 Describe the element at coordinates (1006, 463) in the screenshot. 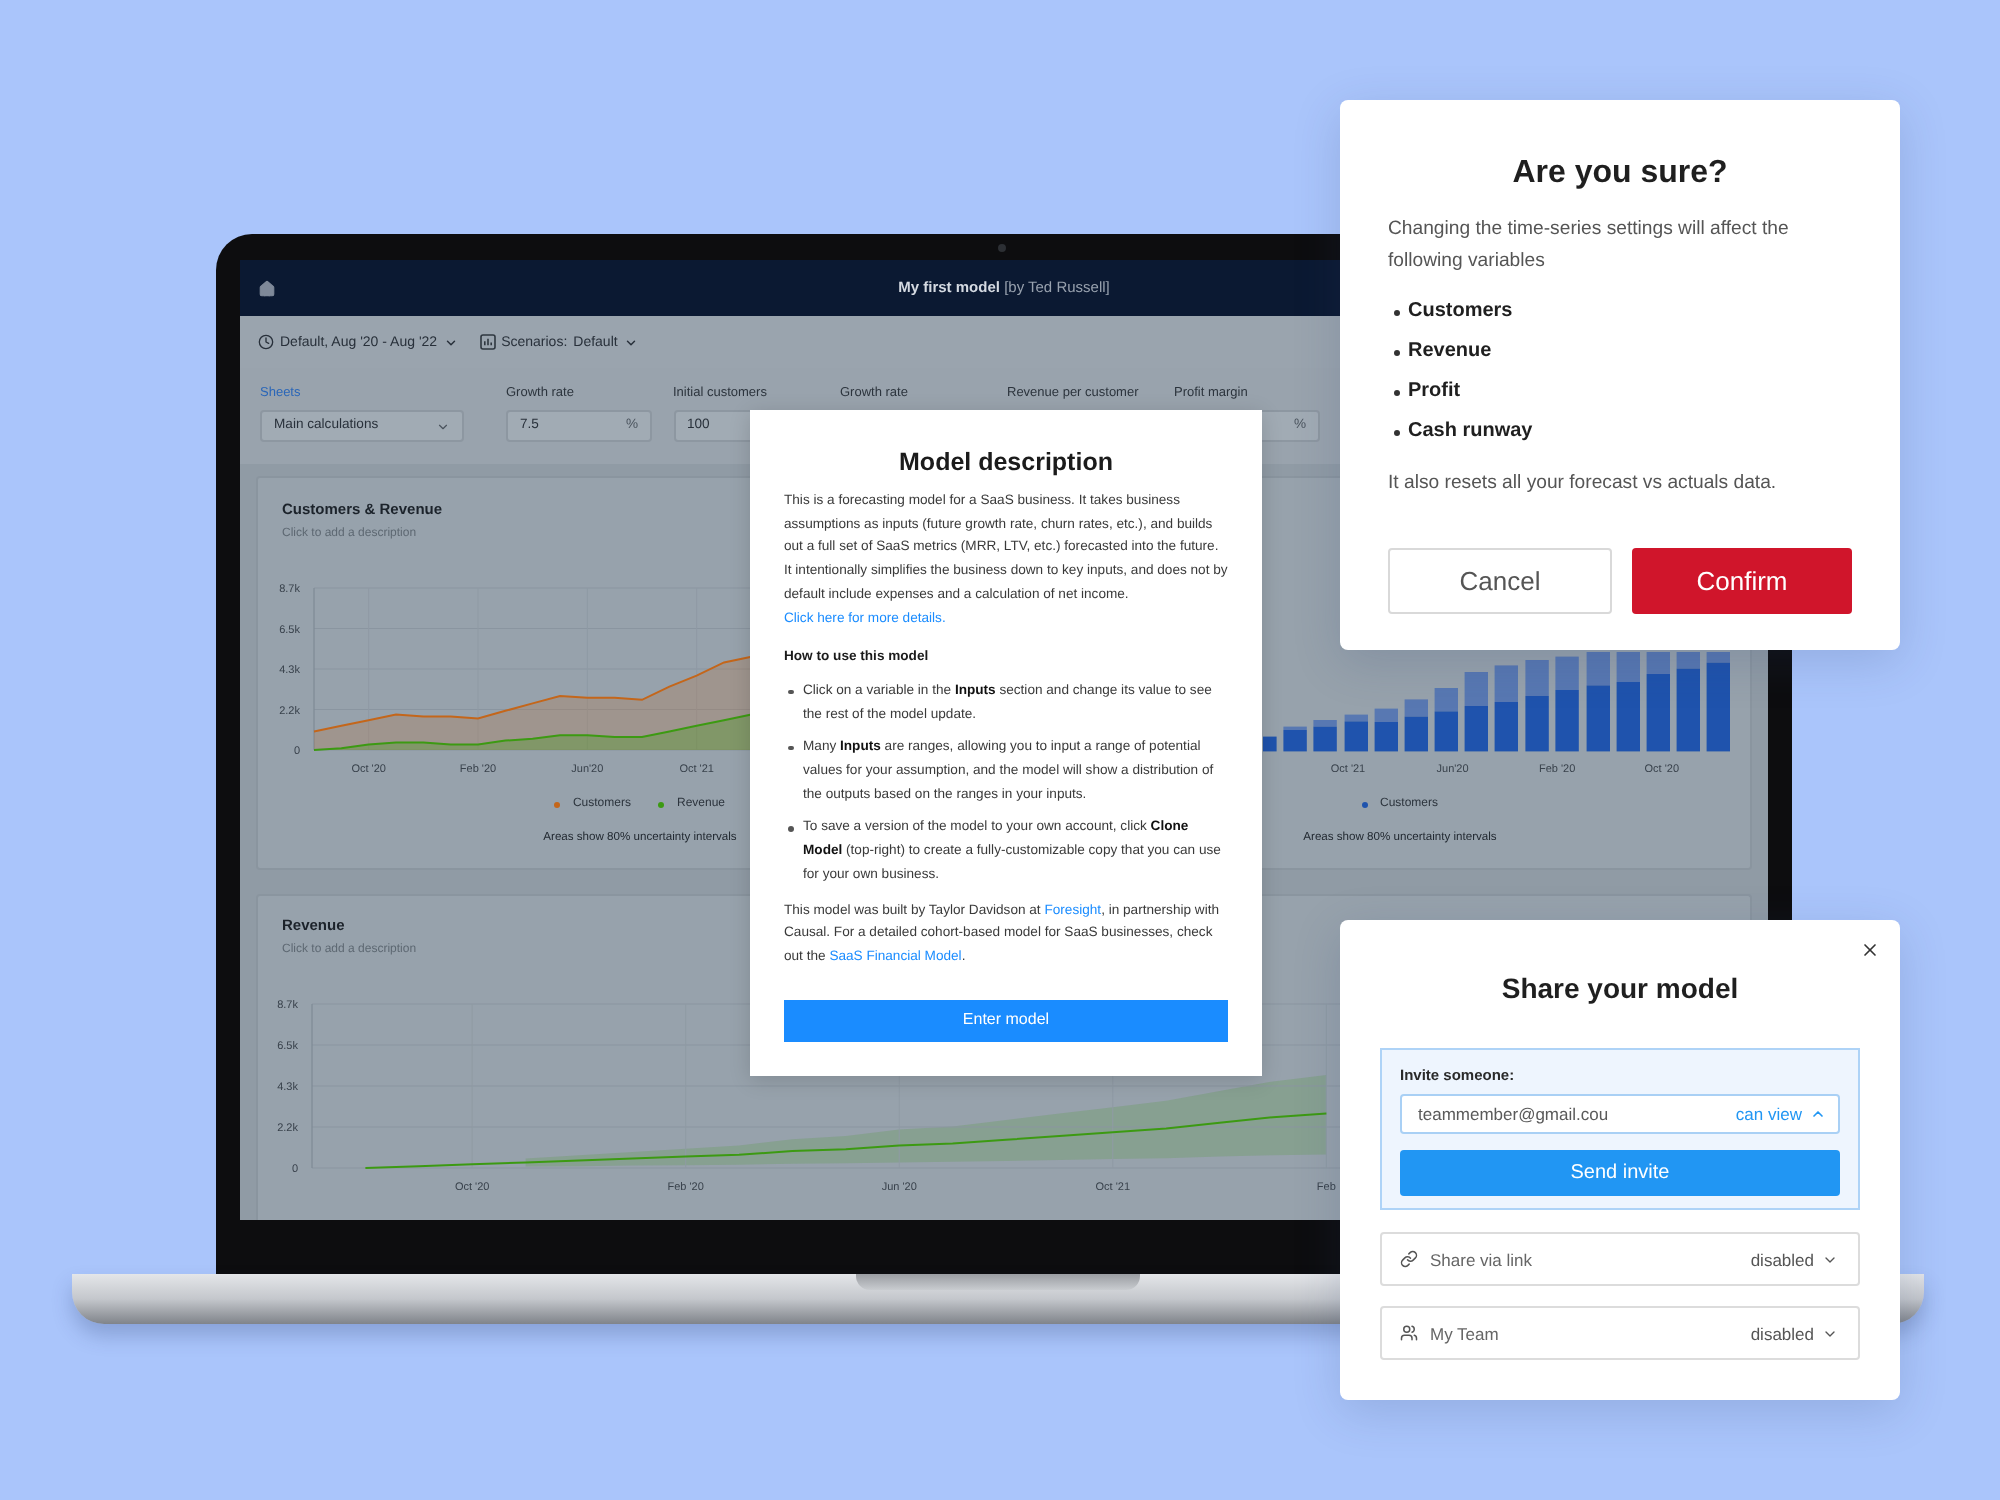

I see `dialog-title: Model description` at that location.